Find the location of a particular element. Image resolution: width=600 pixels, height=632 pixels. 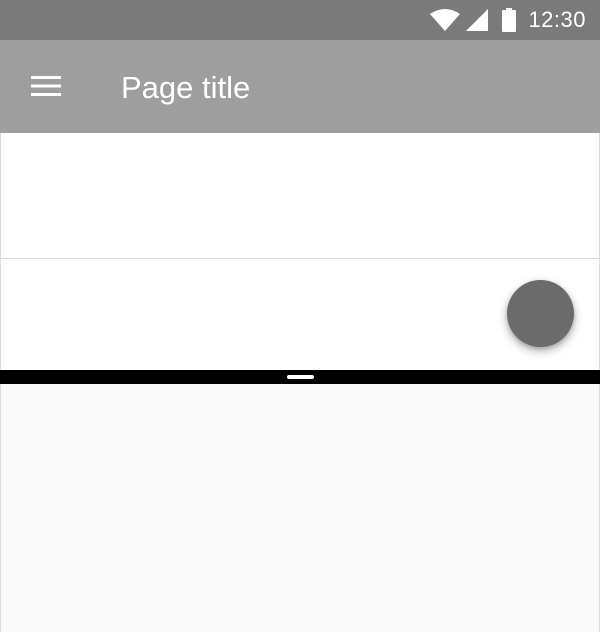

battery-icon is located at coordinates (509, 20).